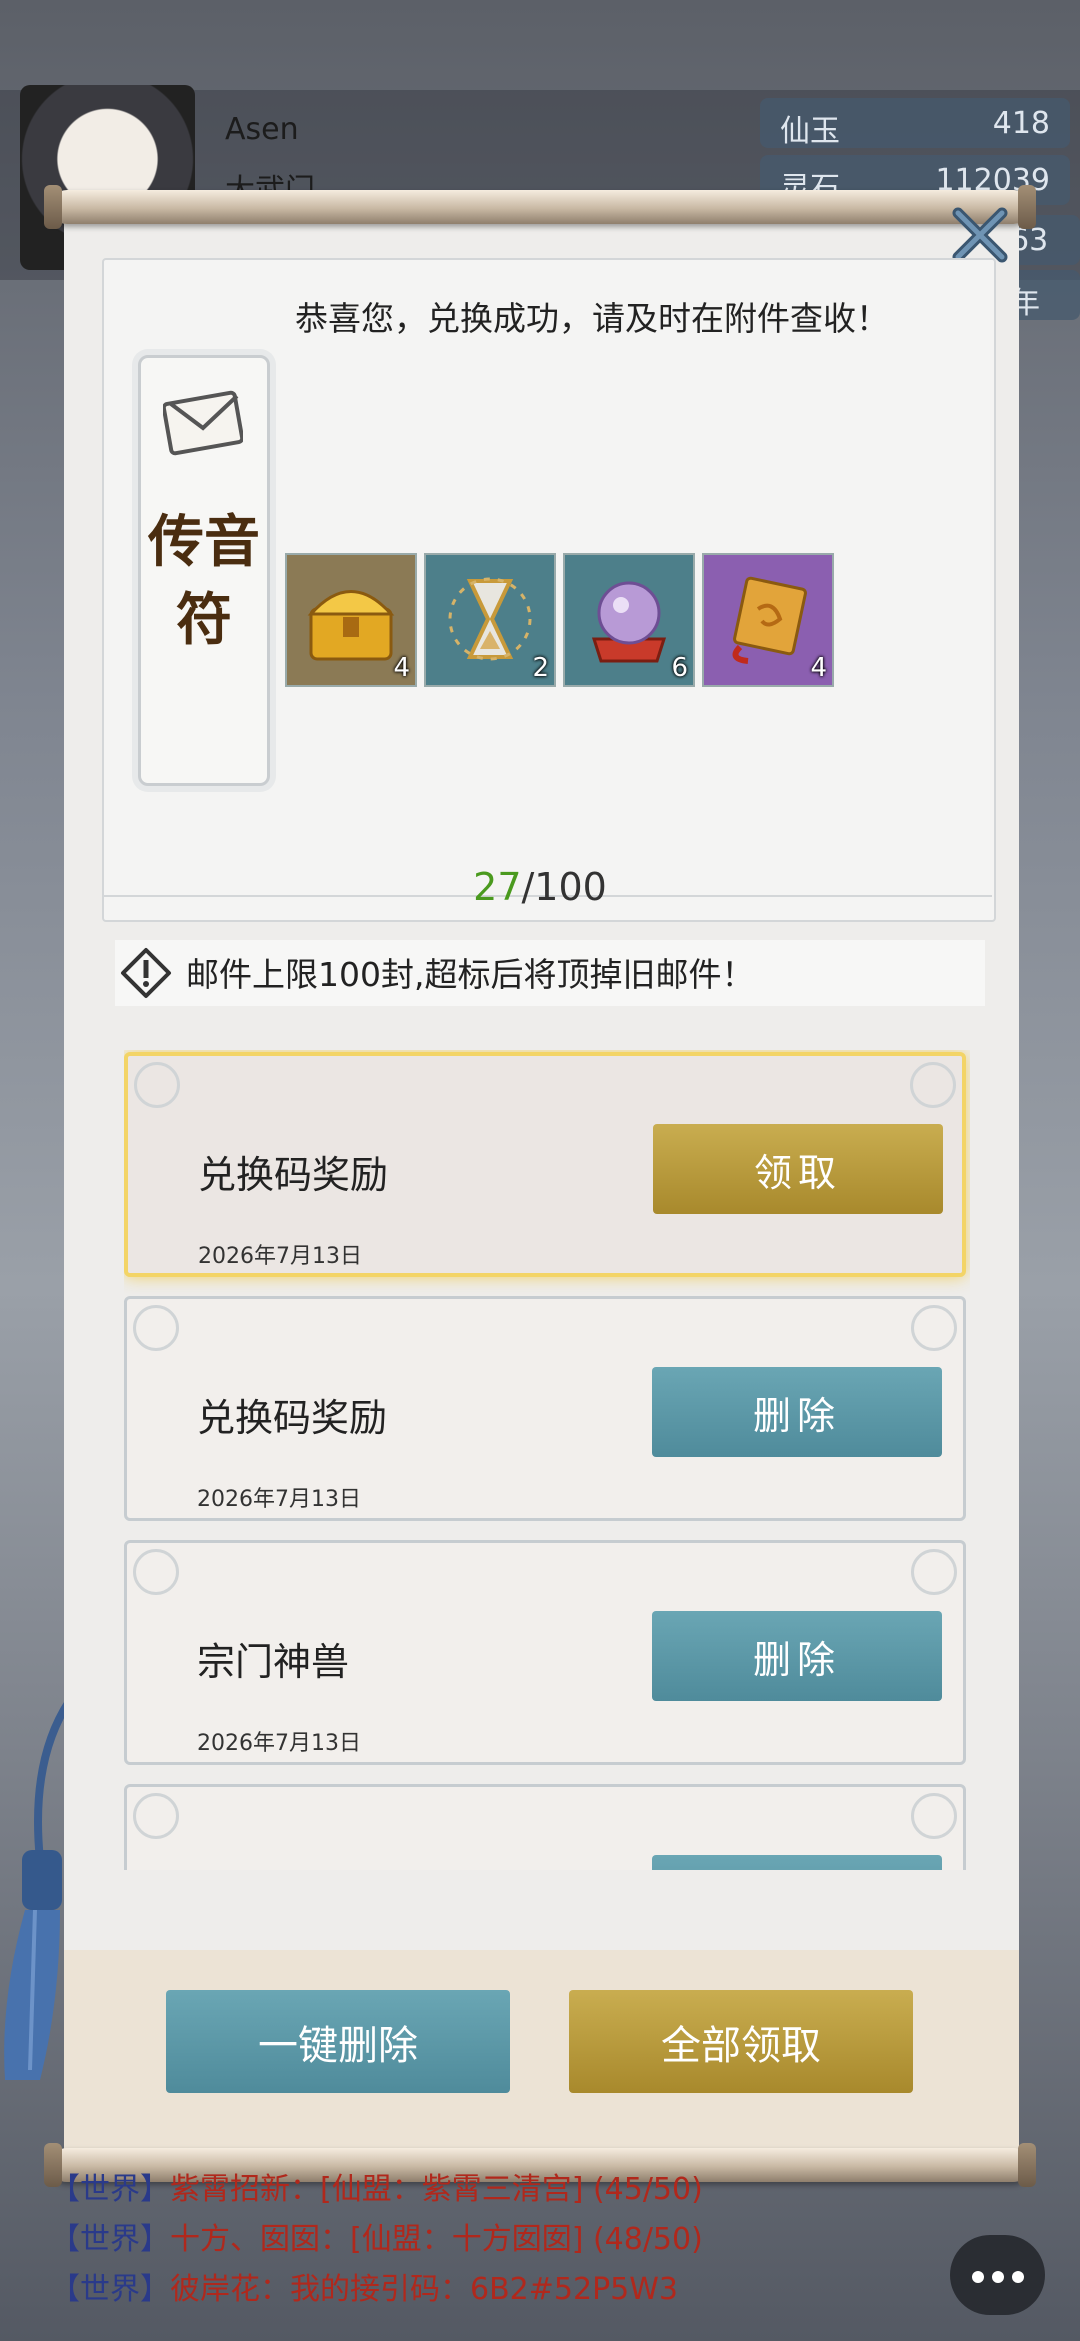 The width and height of the screenshot is (1080, 2341). What do you see at coordinates (262, 129) in the screenshot?
I see `player-name: Asen` at bounding box center [262, 129].